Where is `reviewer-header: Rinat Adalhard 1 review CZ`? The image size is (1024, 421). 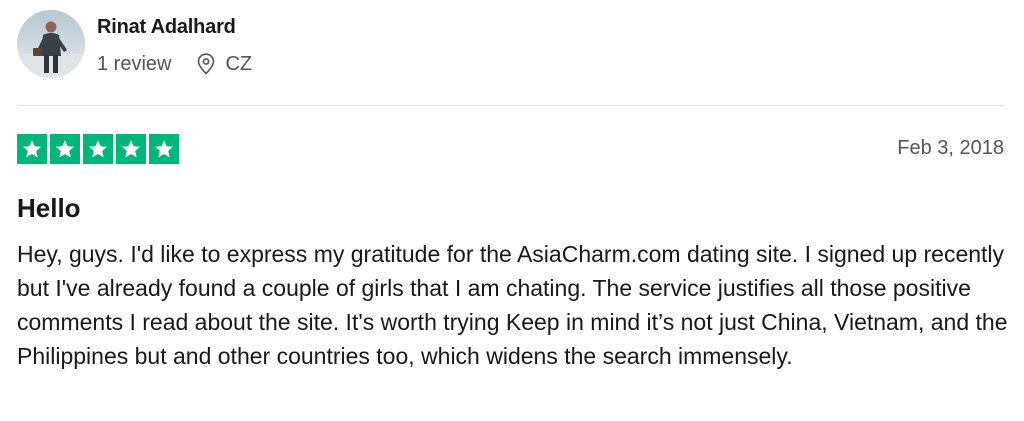
reviewer-header: Rinat Adalhard 1 review CZ is located at coordinates (134, 44).